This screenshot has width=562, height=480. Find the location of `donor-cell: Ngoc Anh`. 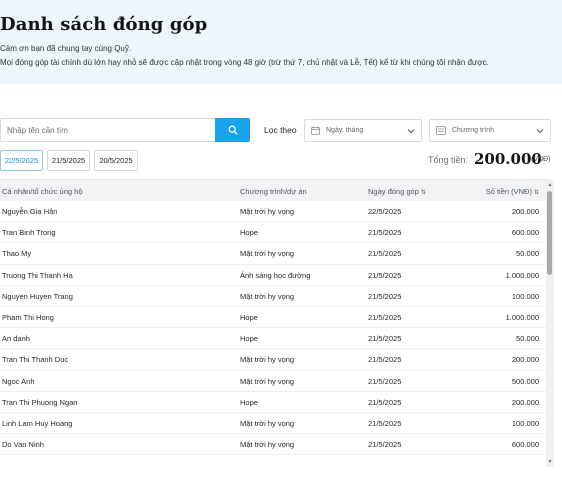

donor-cell: Ngoc Anh is located at coordinates (18, 381).